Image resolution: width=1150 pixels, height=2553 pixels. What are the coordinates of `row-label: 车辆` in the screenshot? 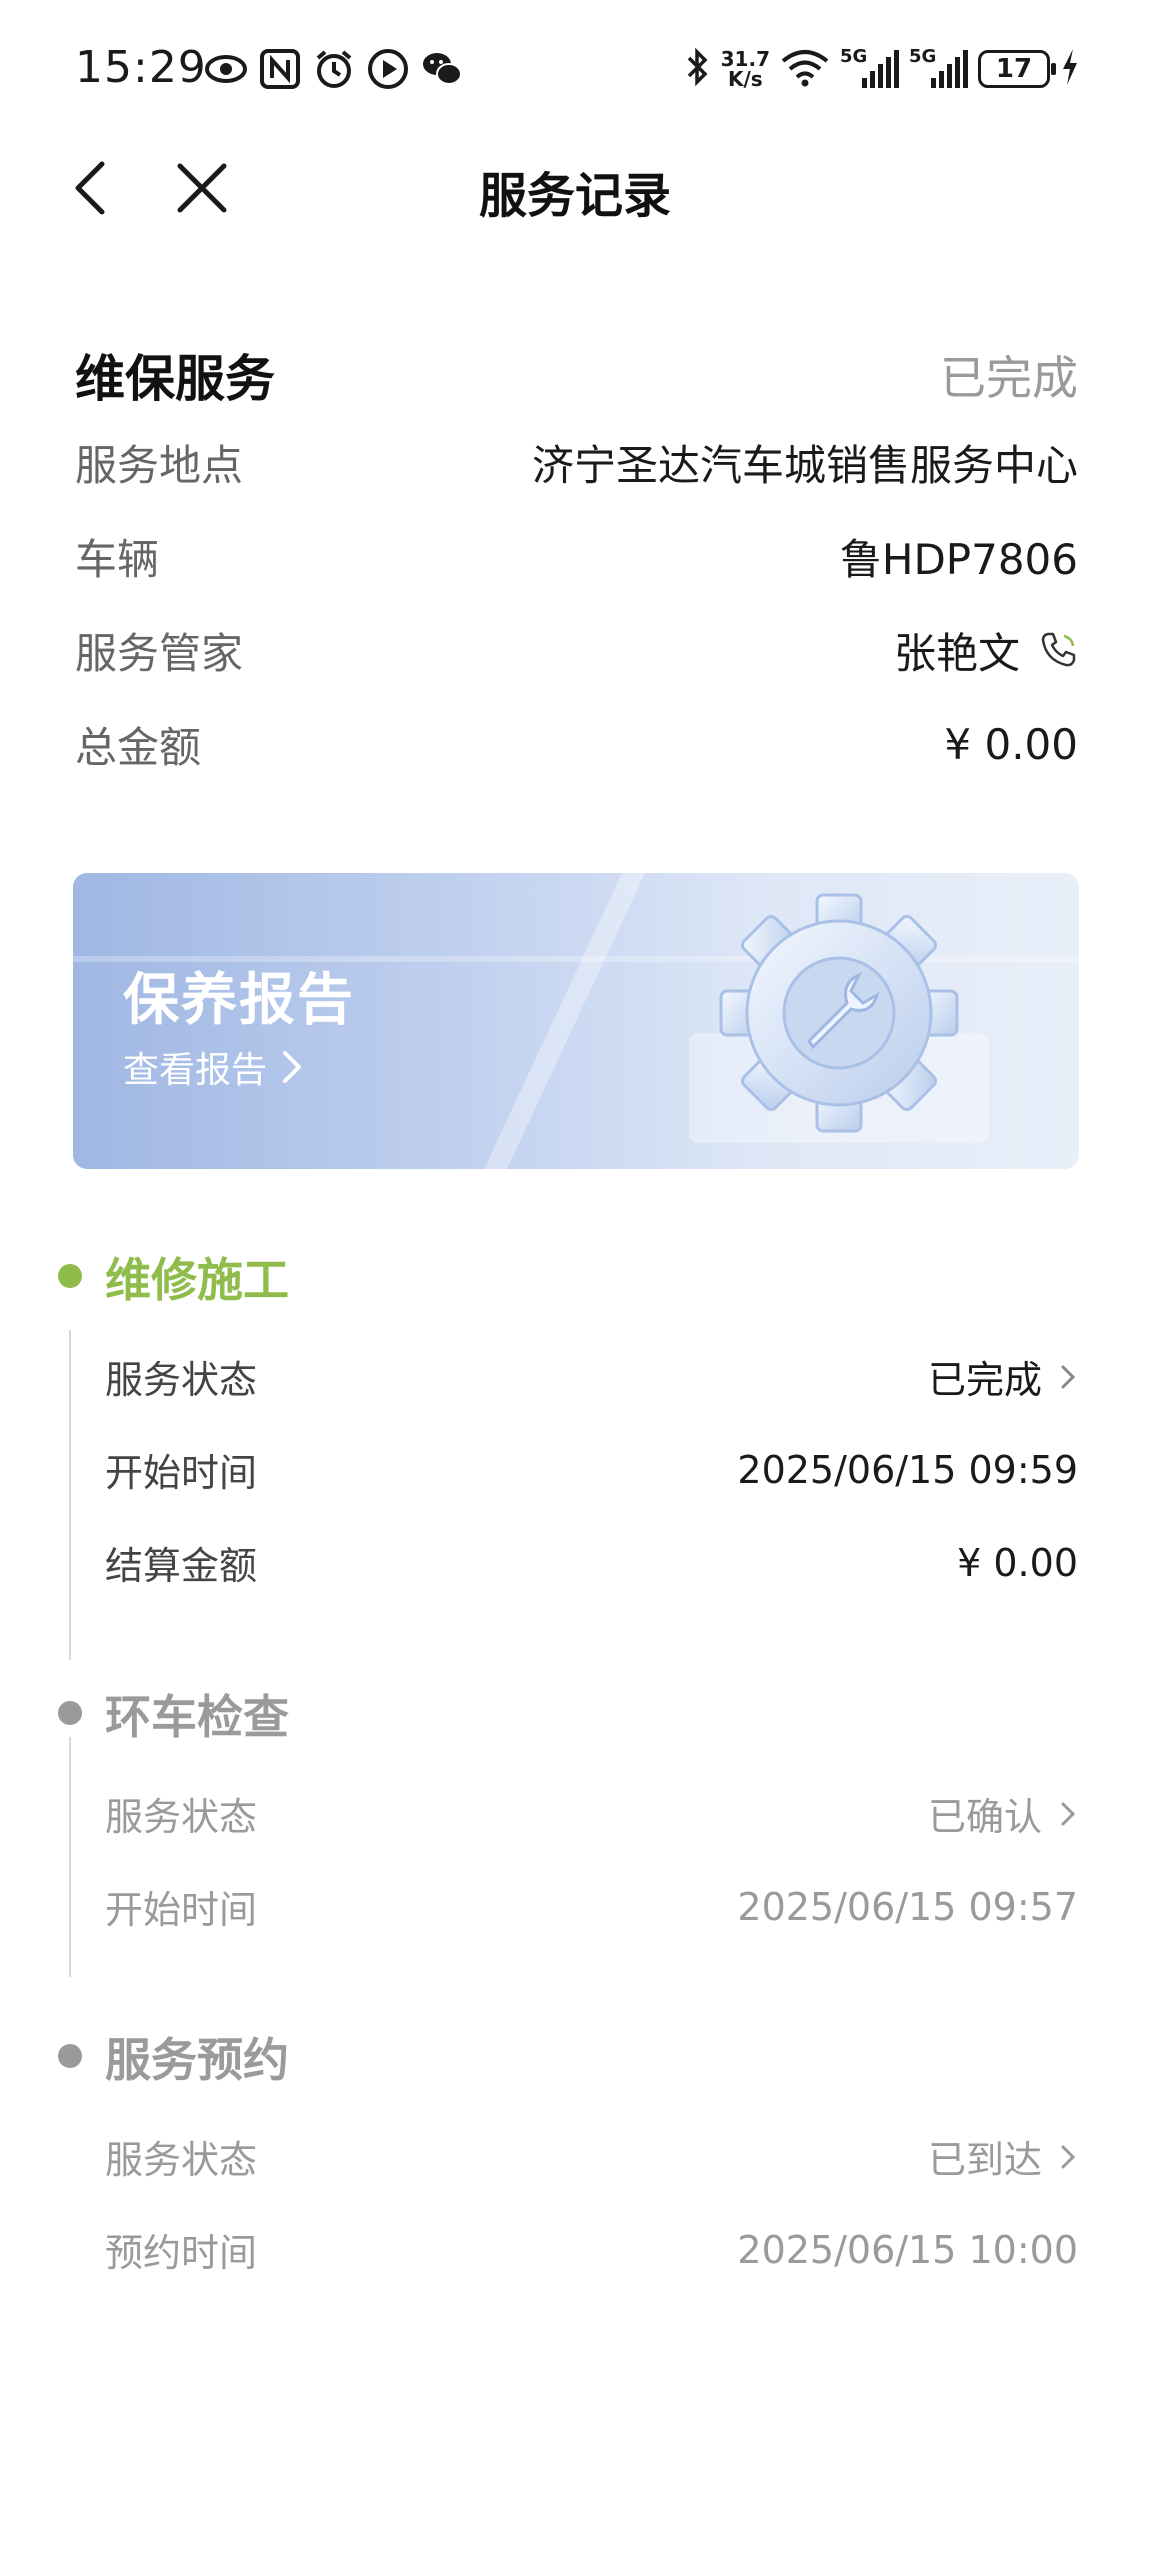 It's located at (117, 559).